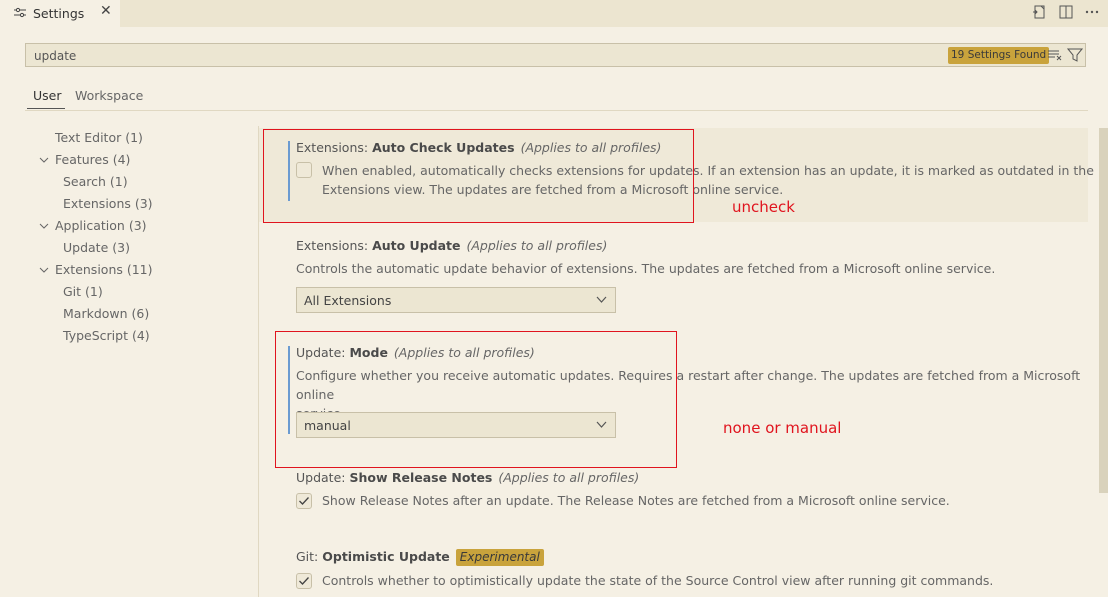 Image resolution: width=1108 pixels, height=597 pixels. I want to click on annotation-uncheck: uncheck, so click(763, 207).